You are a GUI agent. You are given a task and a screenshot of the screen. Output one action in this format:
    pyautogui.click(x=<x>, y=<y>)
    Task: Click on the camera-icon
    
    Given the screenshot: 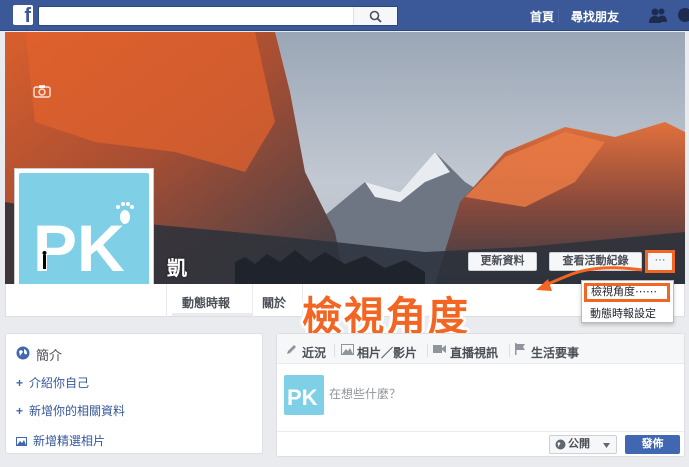 What is the action you would take?
    pyautogui.click(x=42, y=91)
    